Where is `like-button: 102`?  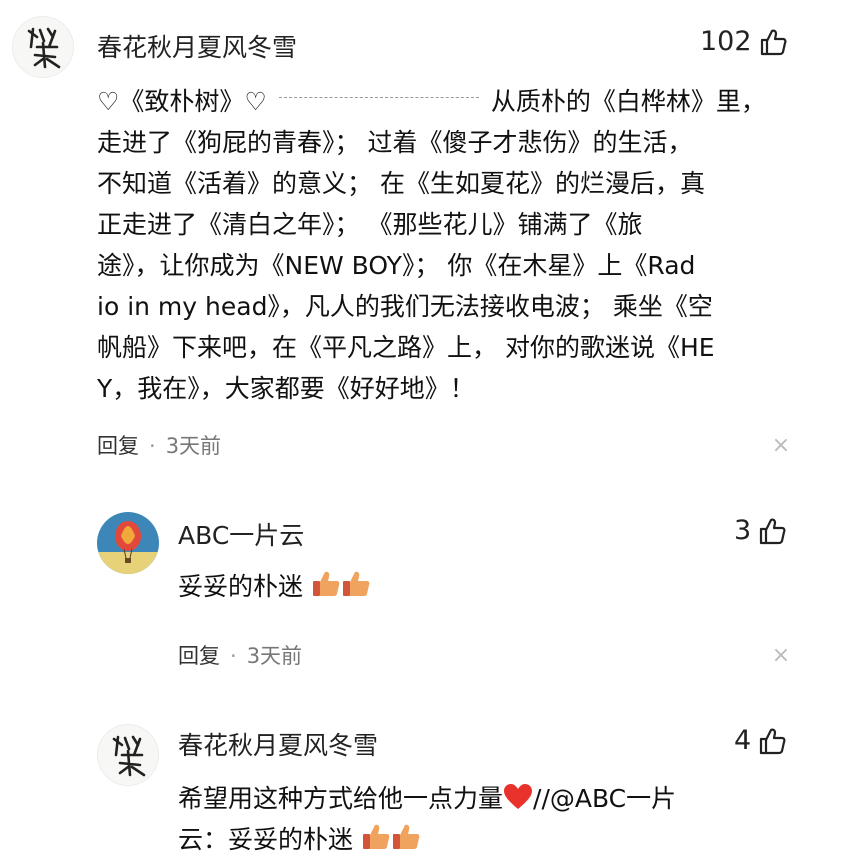
like-button: 102 is located at coordinates (744, 41).